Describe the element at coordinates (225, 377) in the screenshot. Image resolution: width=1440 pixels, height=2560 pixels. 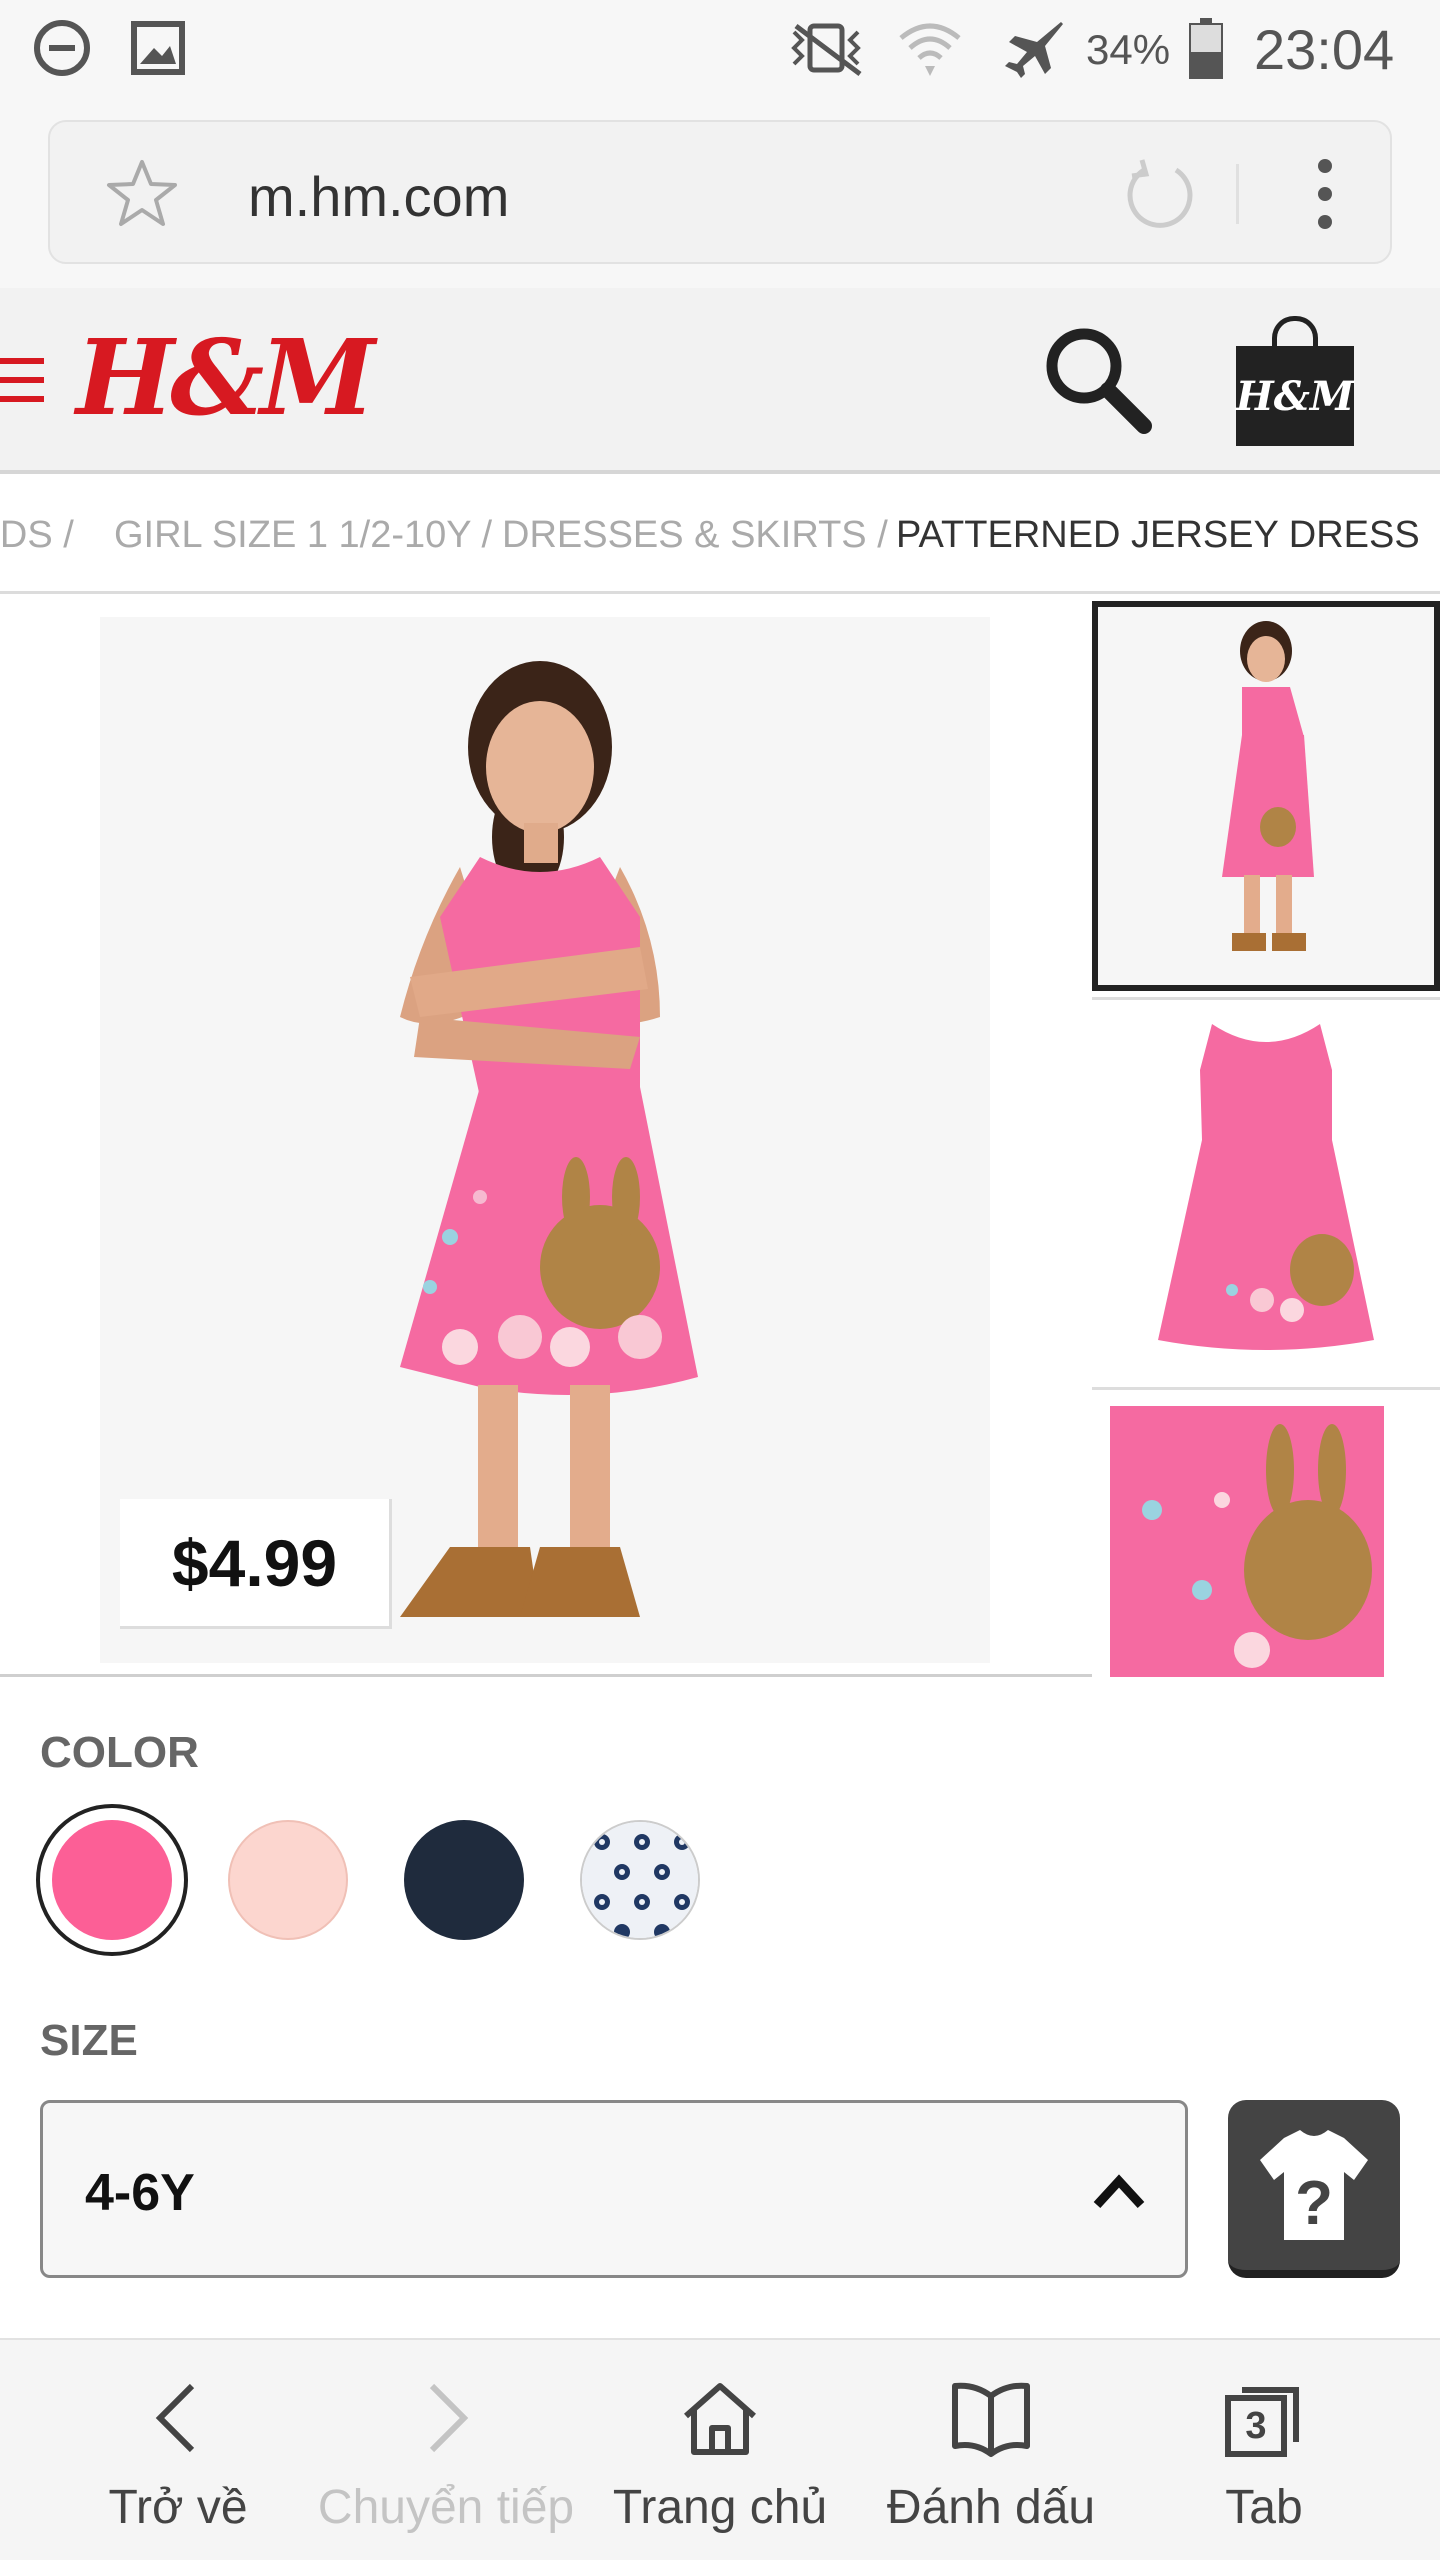
I see `hm-logo: H&M` at that location.